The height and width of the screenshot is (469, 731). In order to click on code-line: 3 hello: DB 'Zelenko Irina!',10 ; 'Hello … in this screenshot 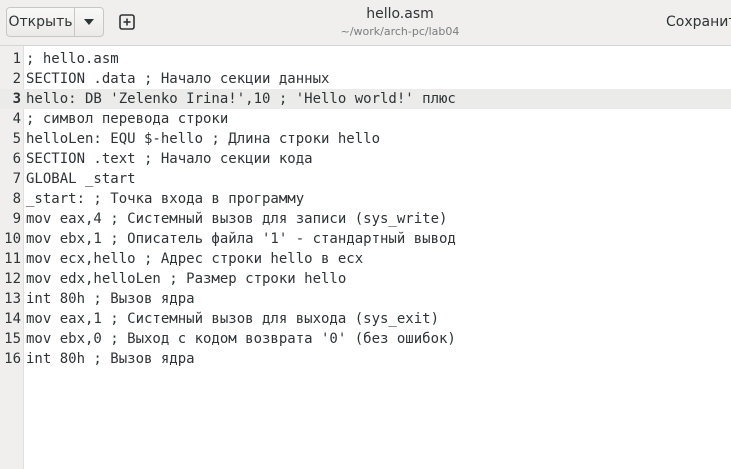, I will do `click(365, 99)`.